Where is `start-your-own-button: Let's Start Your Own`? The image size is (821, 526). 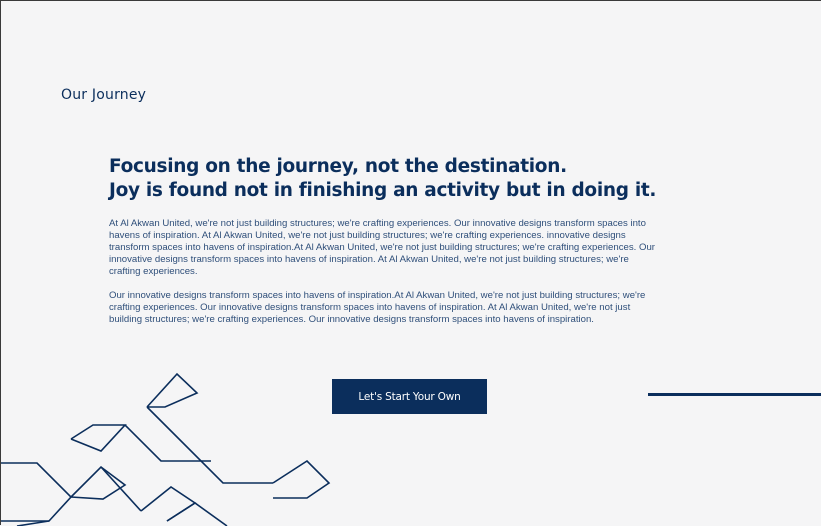 start-your-own-button: Let's Start Your Own is located at coordinates (409, 396).